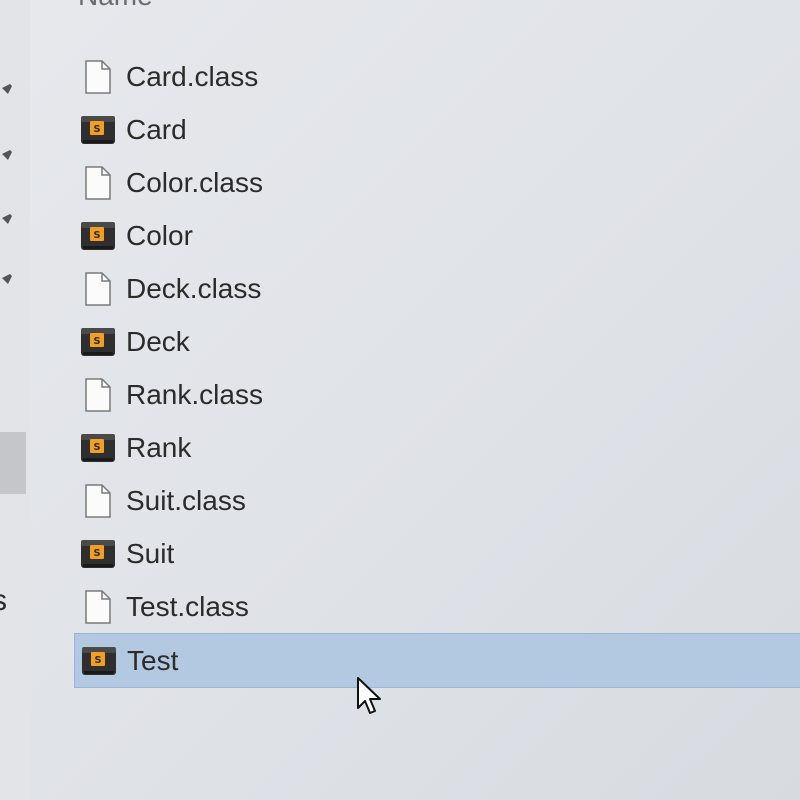 The width and height of the screenshot is (800, 800). I want to click on file-name: Test.class, so click(187, 606).